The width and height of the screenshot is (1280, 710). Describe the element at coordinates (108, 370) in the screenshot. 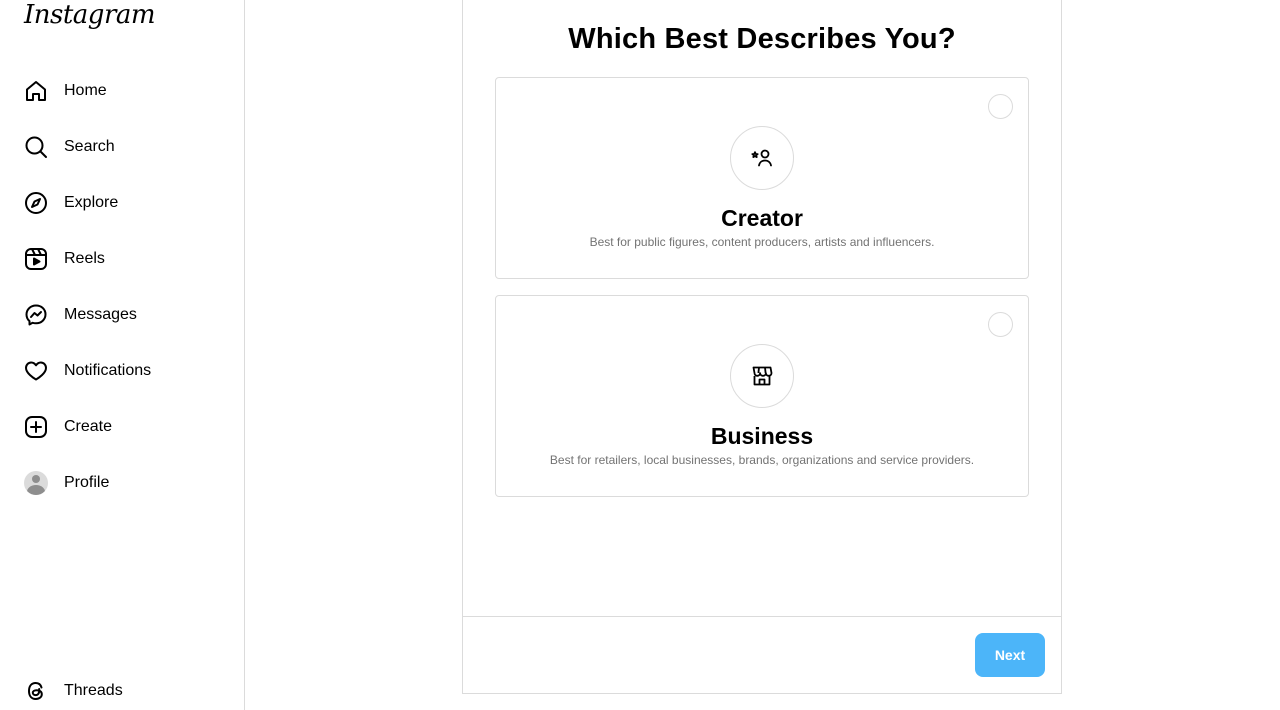

I see `sidebar-item-label: Notifications` at that location.